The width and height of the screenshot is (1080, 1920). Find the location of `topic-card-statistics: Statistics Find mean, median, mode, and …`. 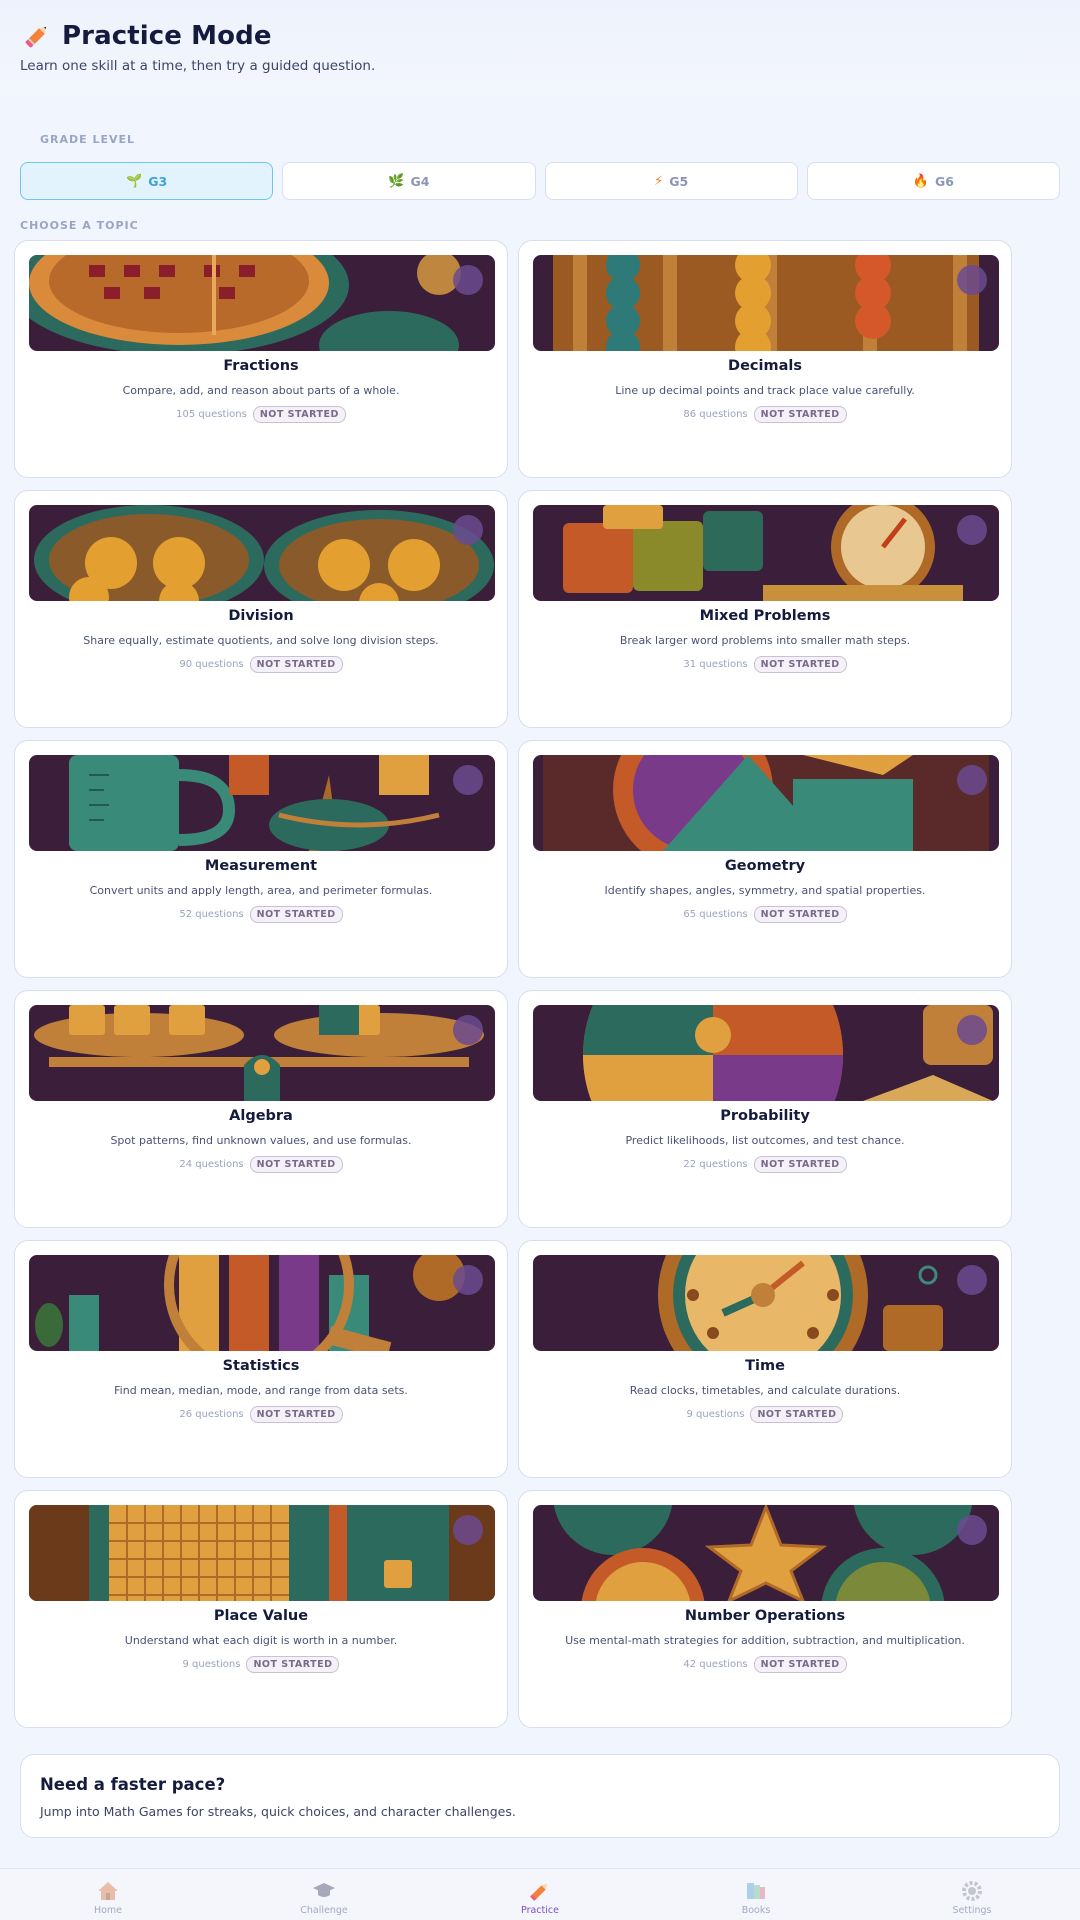

topic-card-statistics: Statistics Find mean, median, mode, and … is located at coordinates (261, 1359).